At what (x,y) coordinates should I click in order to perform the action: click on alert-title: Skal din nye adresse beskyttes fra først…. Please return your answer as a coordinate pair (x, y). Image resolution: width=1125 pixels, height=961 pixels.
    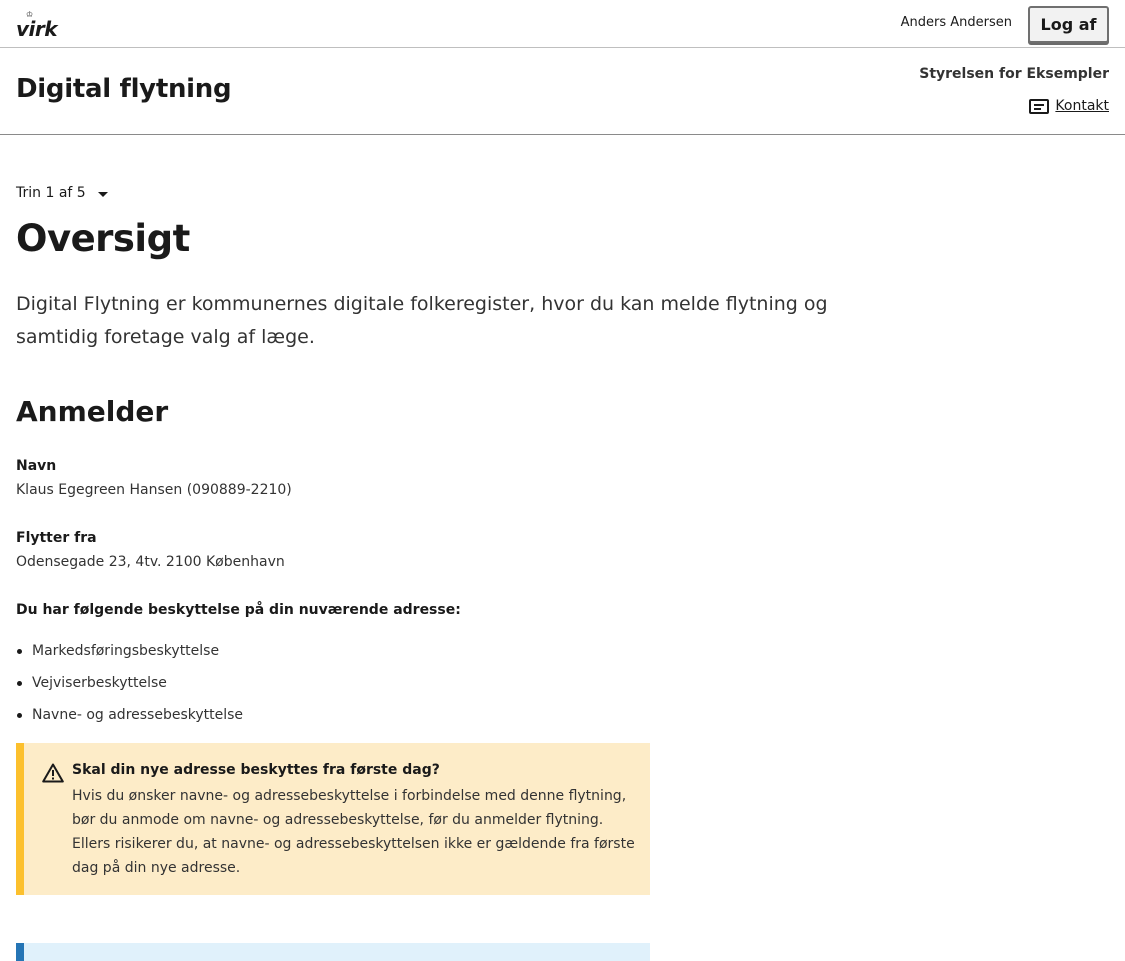
    Looking at the image, I should click on (256, 770).